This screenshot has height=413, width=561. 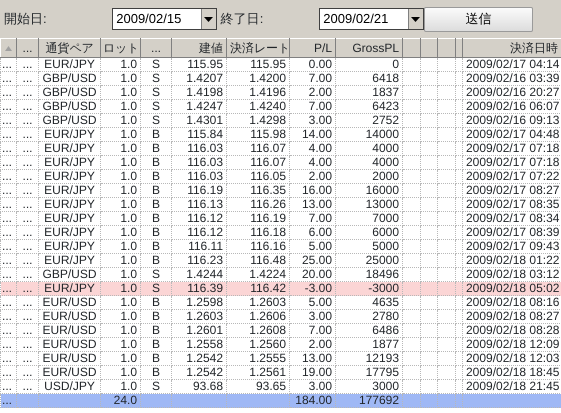 I want to click on column-header: 通貨ペア, so click(x=69, y=48).